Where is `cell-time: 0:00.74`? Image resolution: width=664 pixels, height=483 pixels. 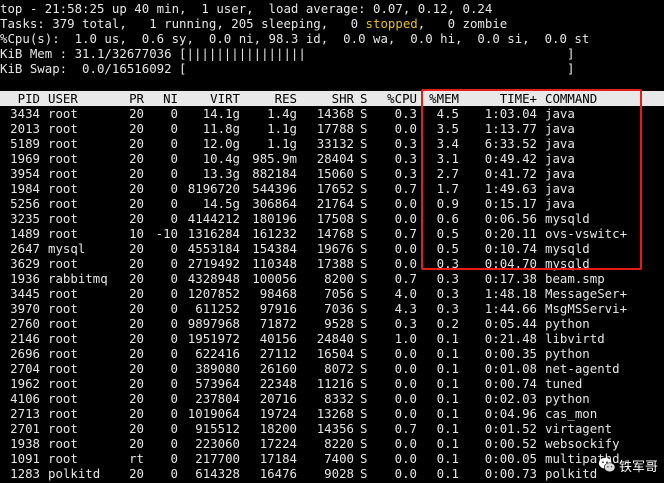
cell-time: 0:00.74 is located at coordinates (510, 383).